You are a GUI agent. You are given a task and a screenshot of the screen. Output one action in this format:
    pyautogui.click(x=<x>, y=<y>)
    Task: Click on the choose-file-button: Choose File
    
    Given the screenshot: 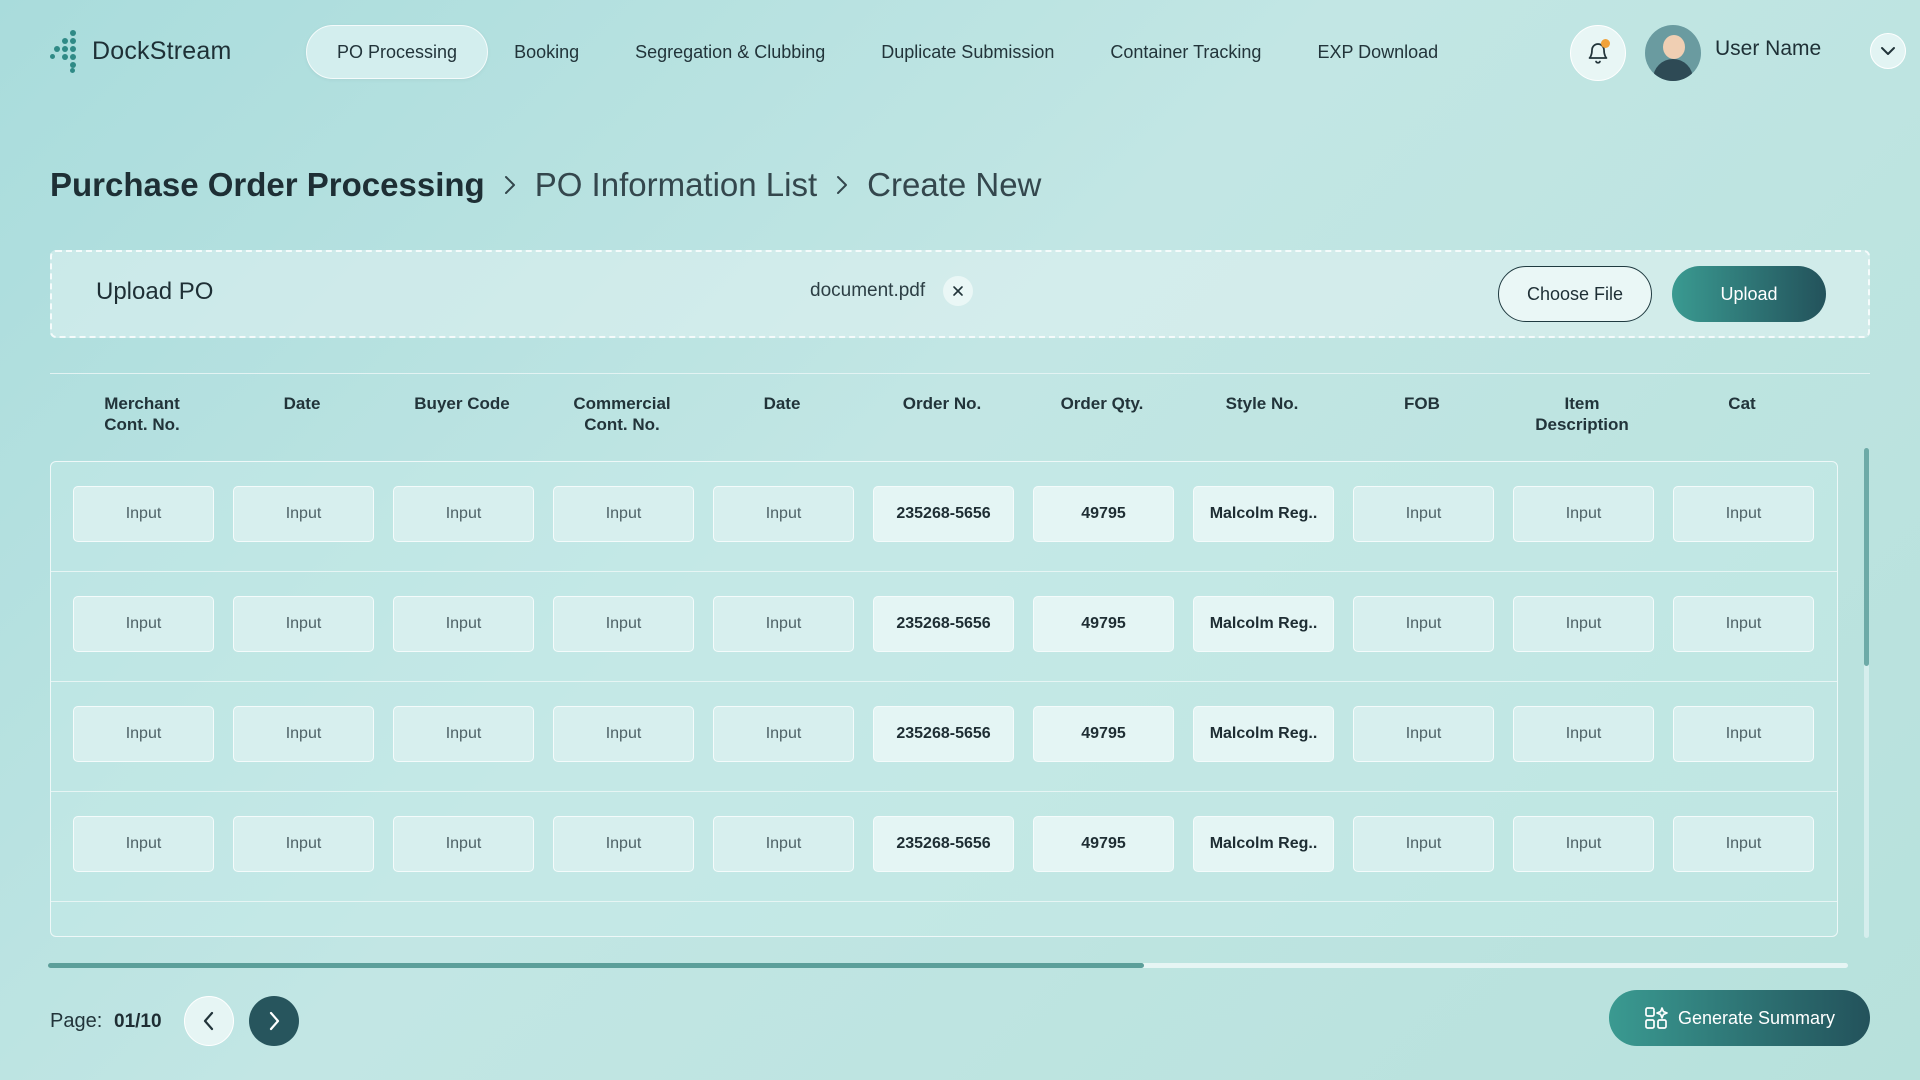 What is the action you would take?
    pyautogui.click(x=1575, y=294)
    